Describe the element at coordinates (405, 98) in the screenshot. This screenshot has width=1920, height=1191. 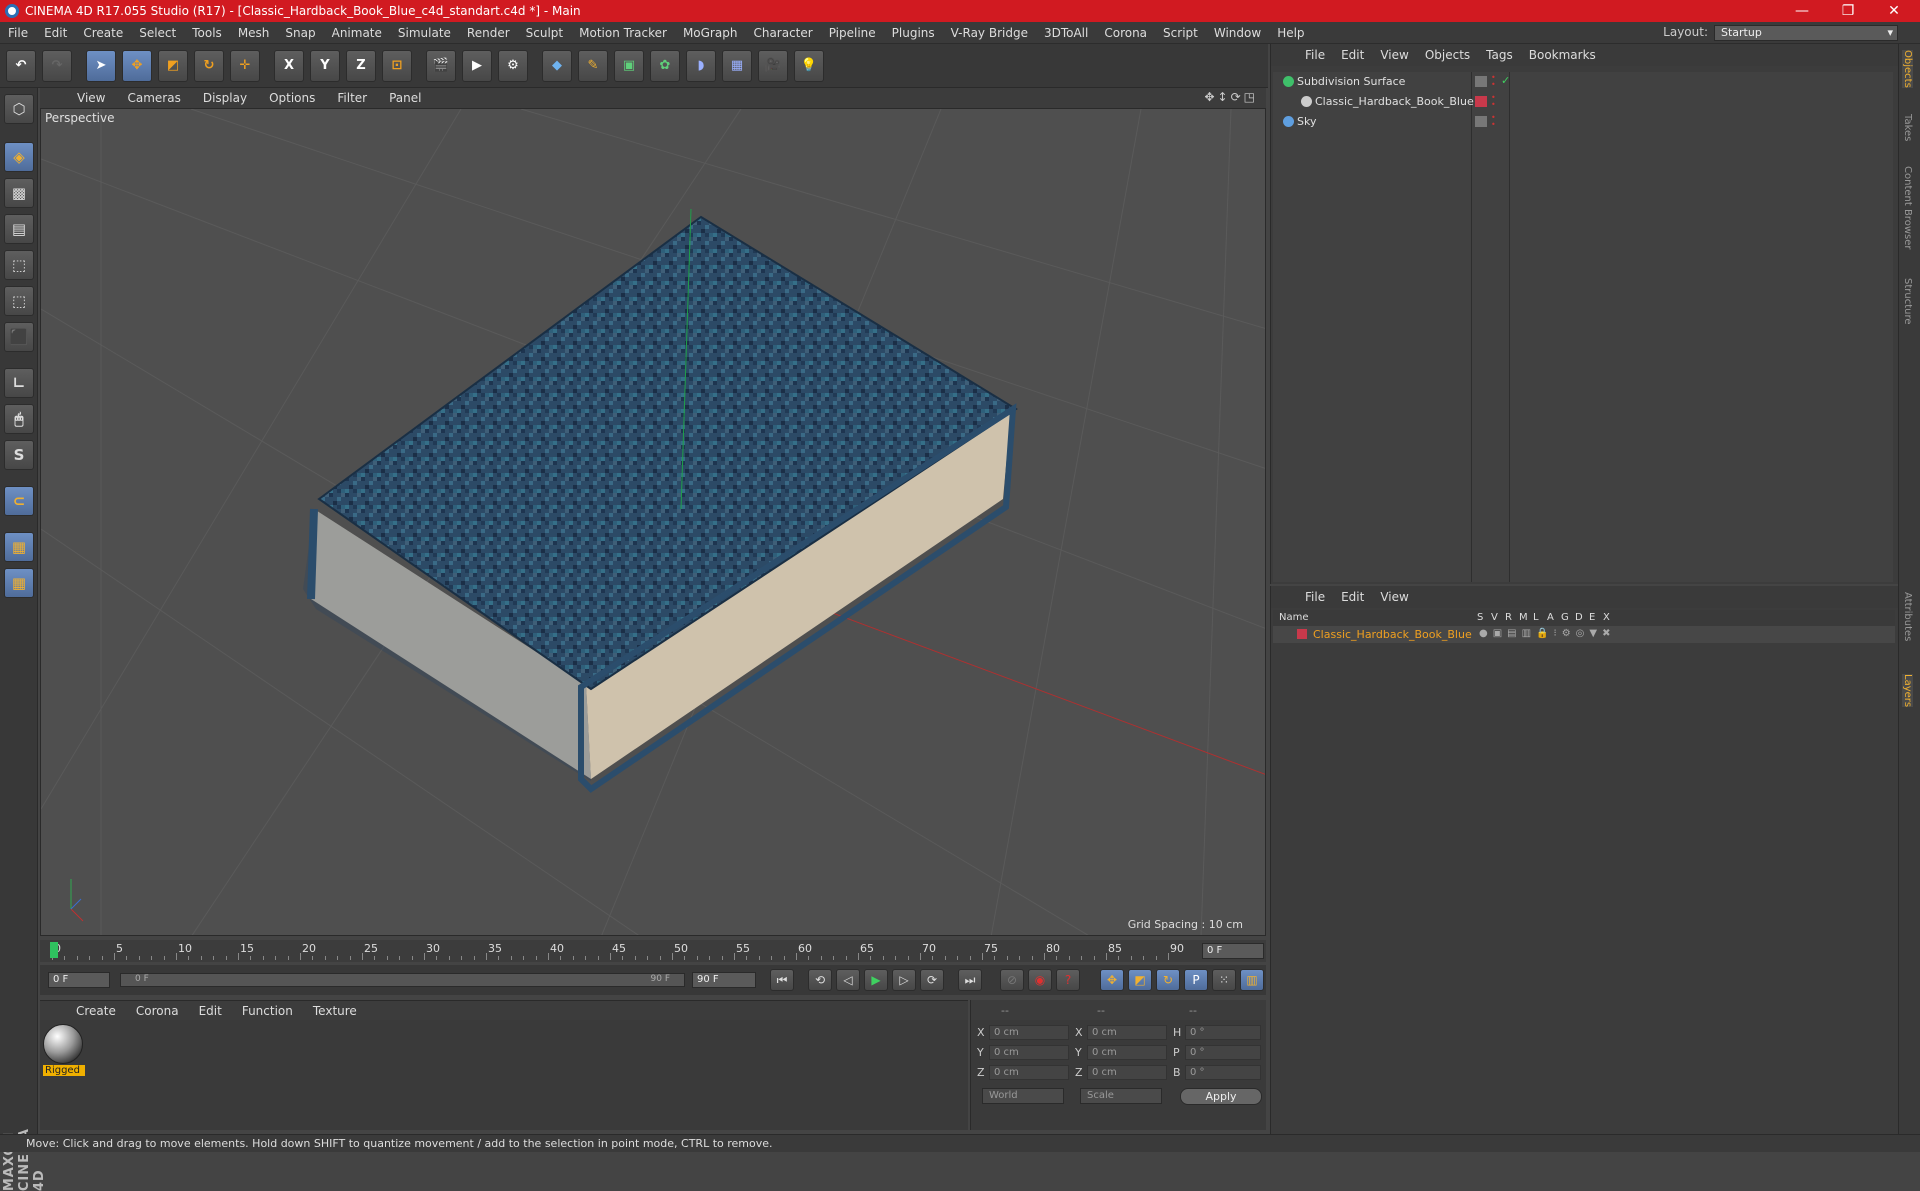
I see `viewport-menu-panel: Panel` at that location.